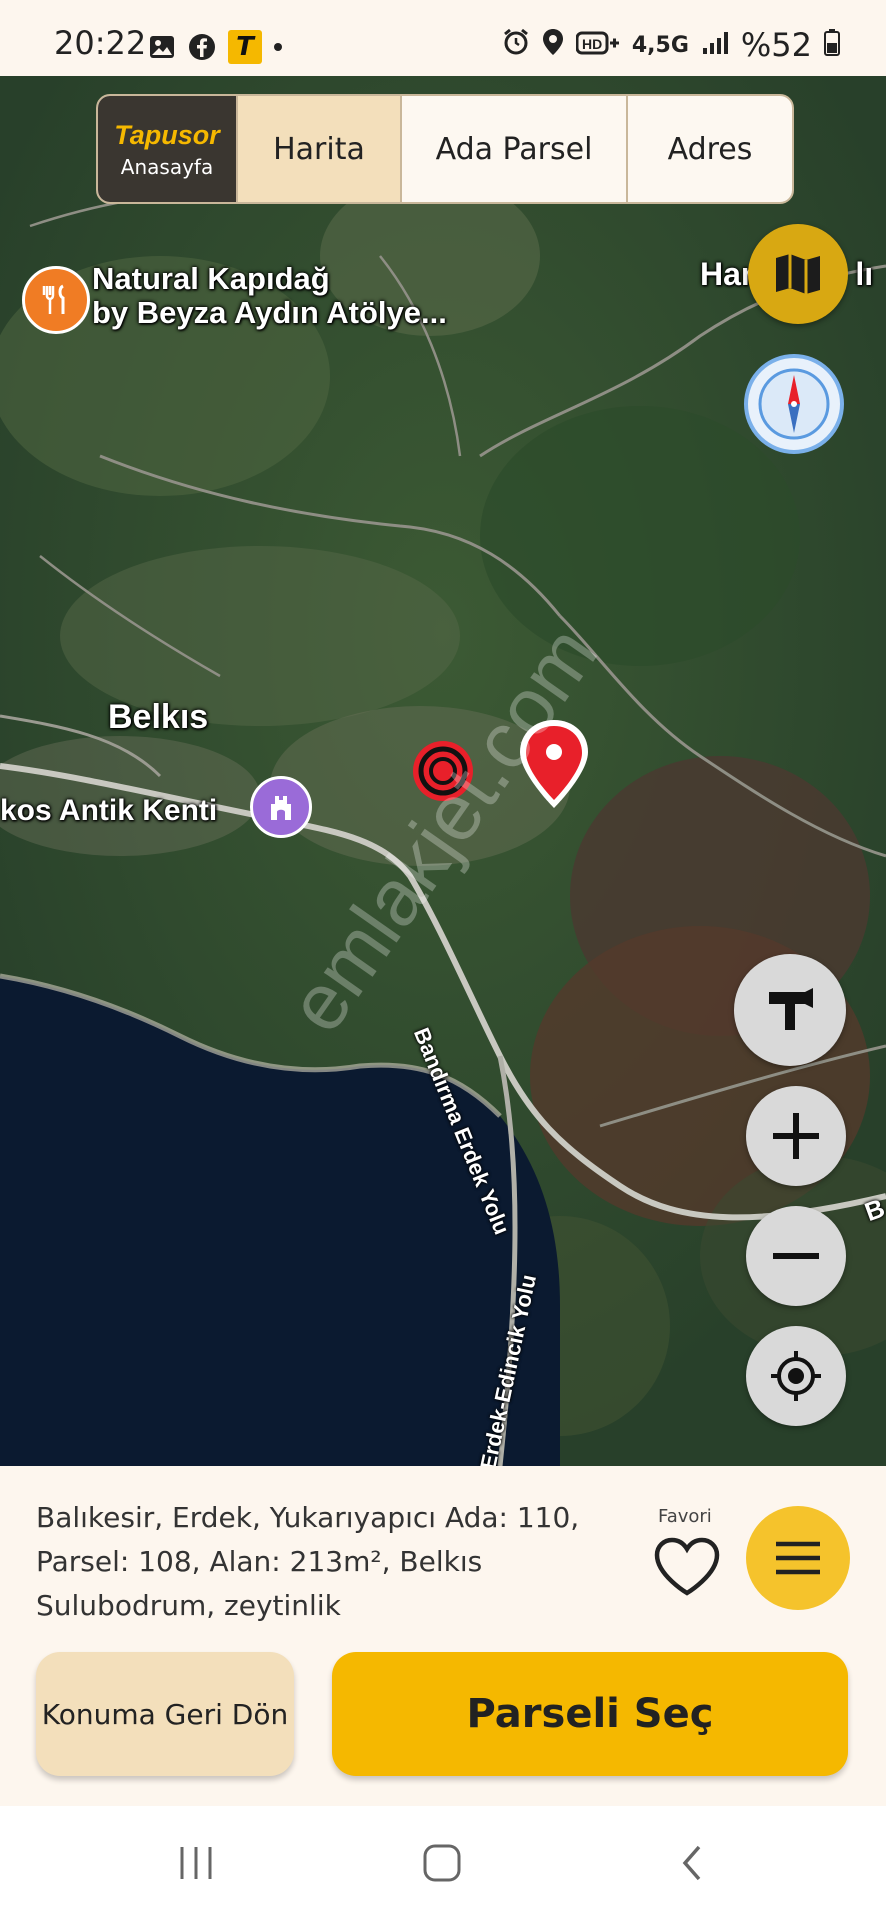 Image resolution: width=886 pixels, height=1920 pixels. Describe the element at coordinates (685, 1516) in the screenshot. I see `favorite-label: Favori` at that location.